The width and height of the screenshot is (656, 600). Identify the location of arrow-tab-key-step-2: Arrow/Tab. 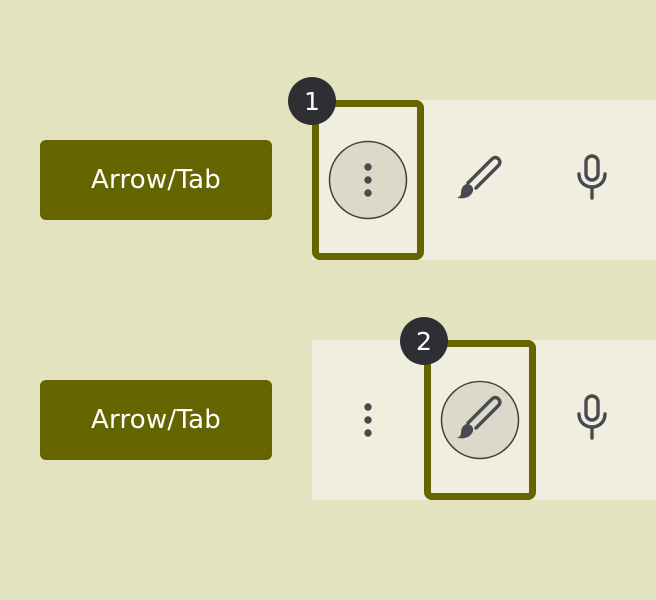
(156, 420).